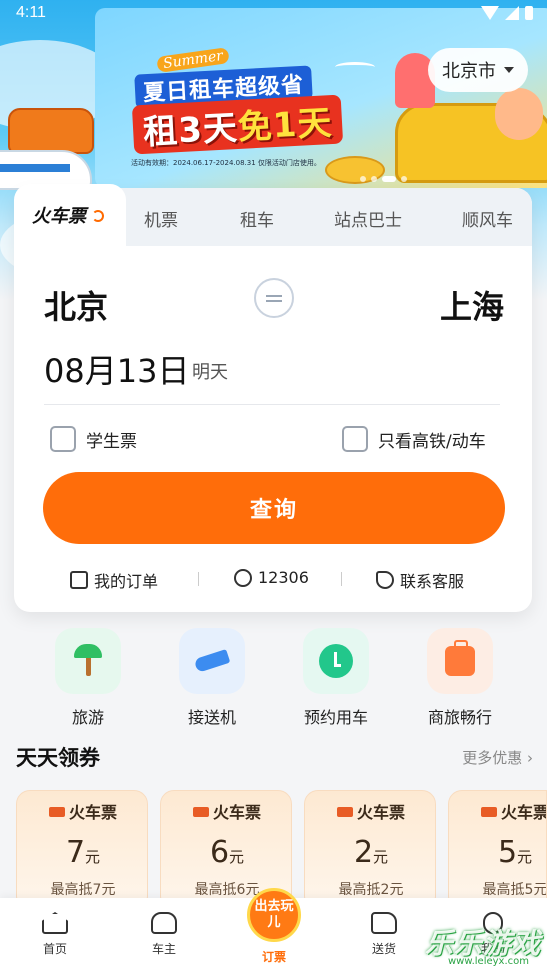  What do you see at coordinates (190, 130) in the screenshot?
I see `promo-offer-prefix: 租3天` at bounding box center [190, 130].